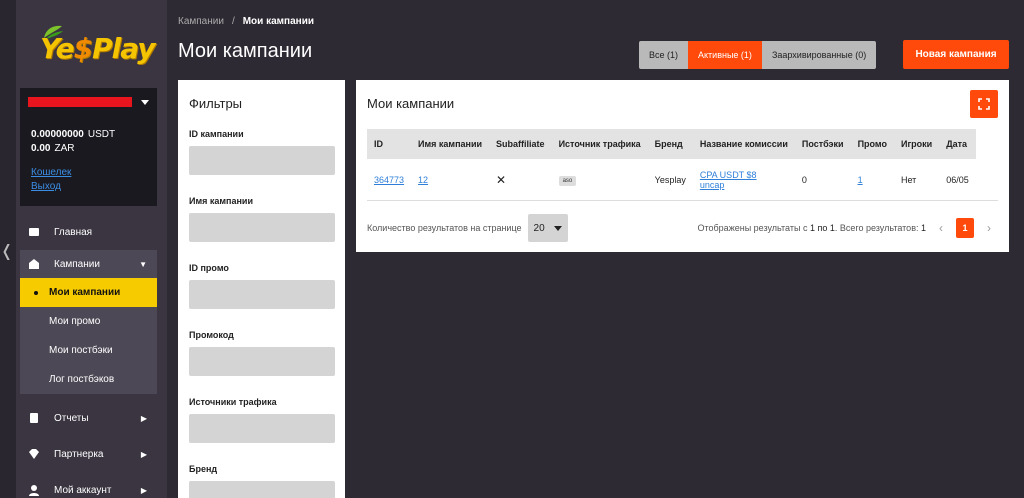 Image resolution: width=1024 pixels, height=498 pixels. I want to click on sidebar-item-home: Главная, so click(88, 232).